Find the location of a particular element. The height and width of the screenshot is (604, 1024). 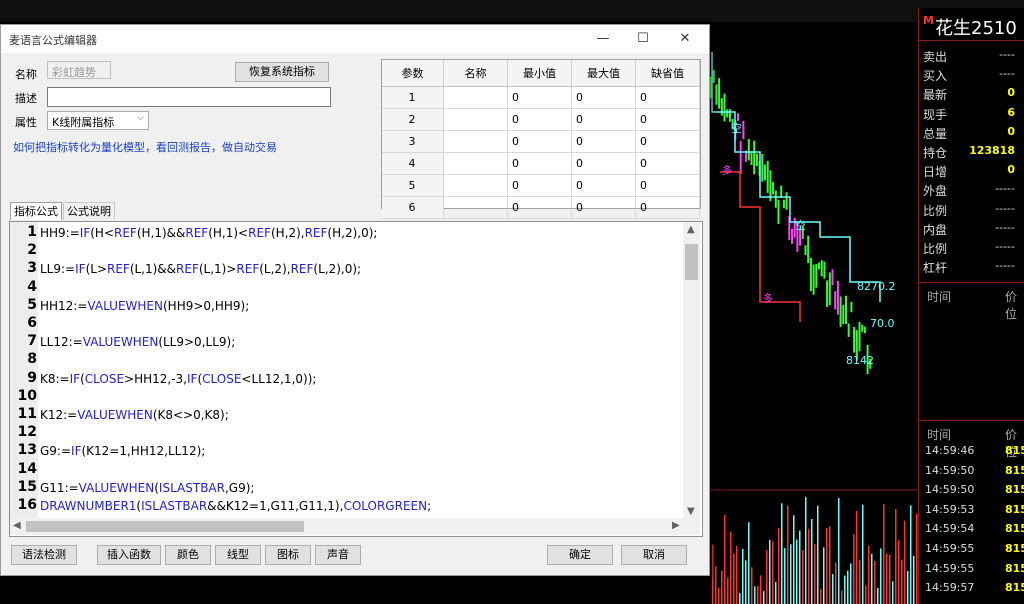

name-field: 彩虹趋势 is located at coordinates (79, 70).